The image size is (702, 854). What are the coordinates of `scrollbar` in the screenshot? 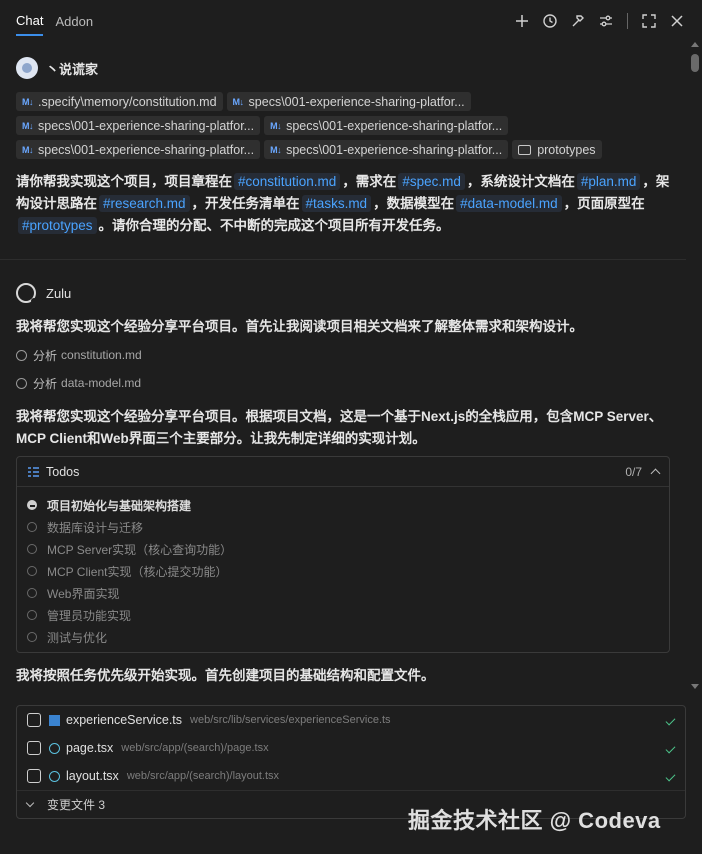 It's located at (695, 448).